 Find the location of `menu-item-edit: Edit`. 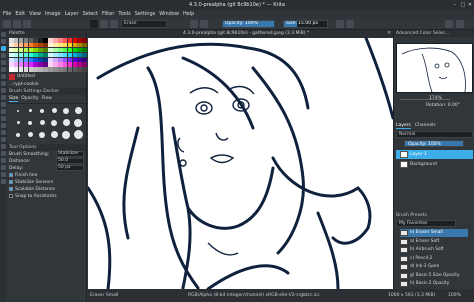

menu-item-edit: Edit is located at coordinates (20, 14).